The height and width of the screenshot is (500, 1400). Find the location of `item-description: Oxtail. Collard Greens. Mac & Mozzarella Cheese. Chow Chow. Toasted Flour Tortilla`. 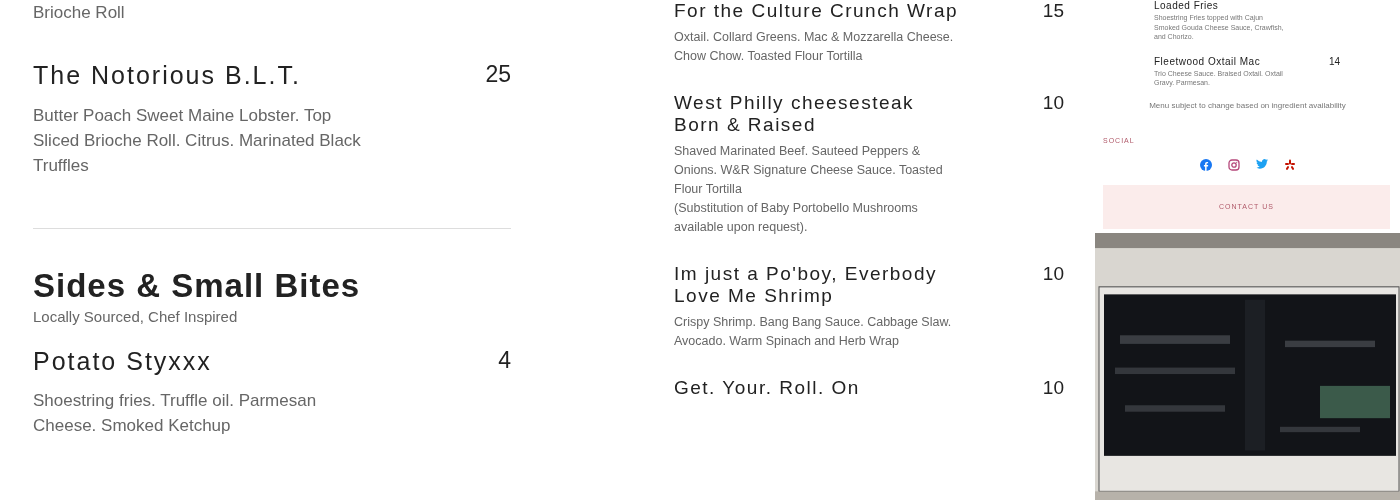

item-description: Oxtail. Collard Greens. Mac & Mozzarella Cheese. Chow Chow. Toasted Flour Tortilla is located at coordinates (814, 47).